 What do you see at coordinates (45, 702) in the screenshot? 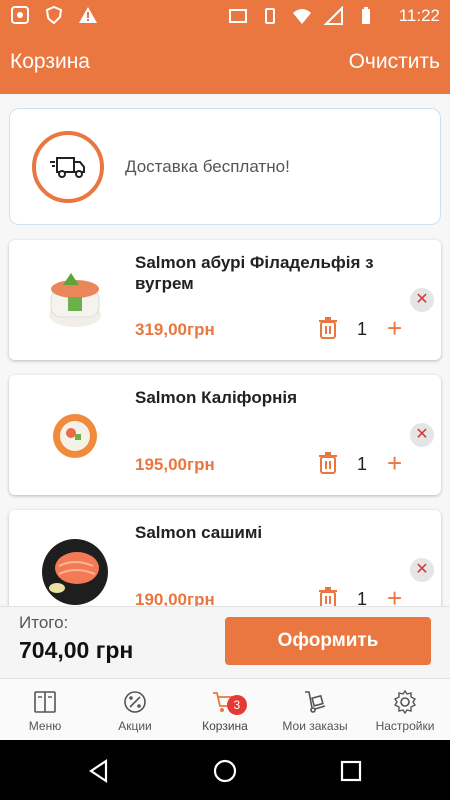
I see `menu-book-icon` at bounding box center [45, 702].